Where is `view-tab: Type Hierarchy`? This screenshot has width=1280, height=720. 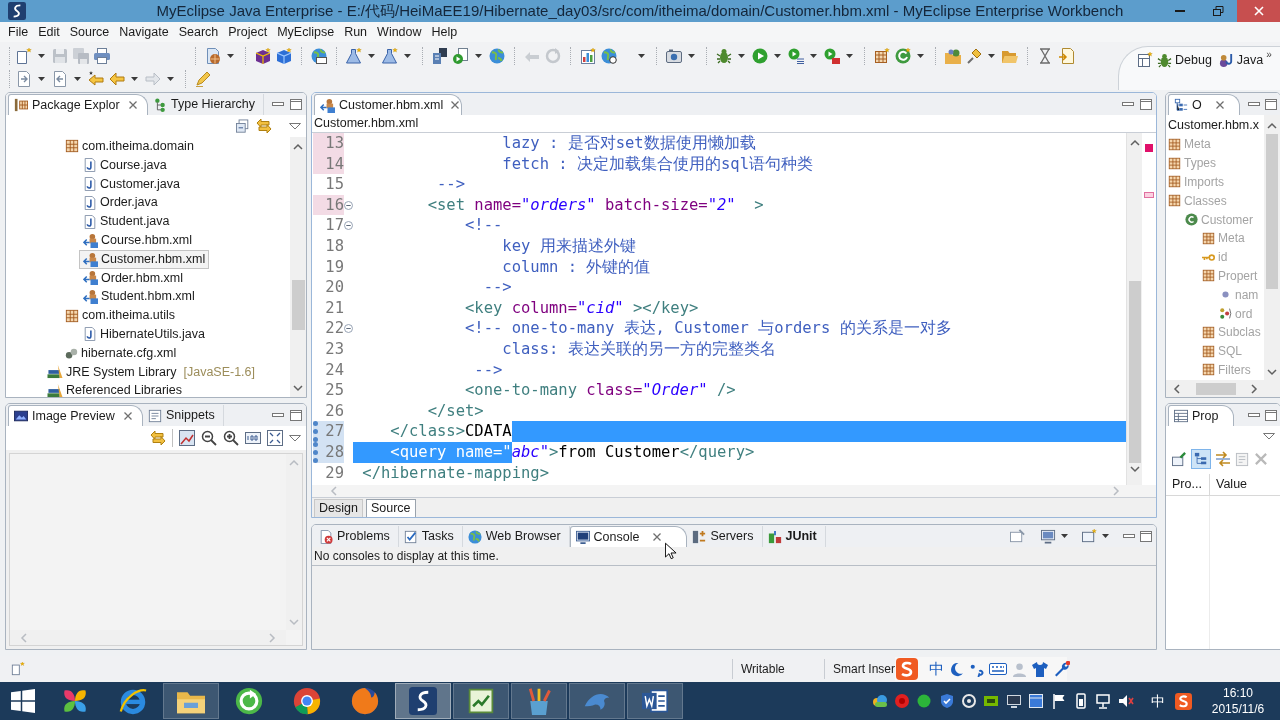 view-tab: Type Hierarchy is located at coordinates (206, 104).